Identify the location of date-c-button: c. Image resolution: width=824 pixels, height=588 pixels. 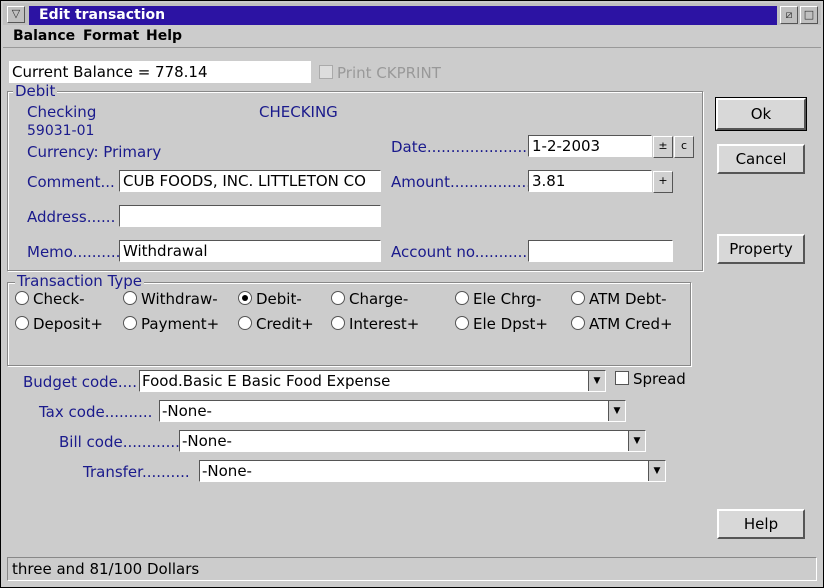
(684, 147).